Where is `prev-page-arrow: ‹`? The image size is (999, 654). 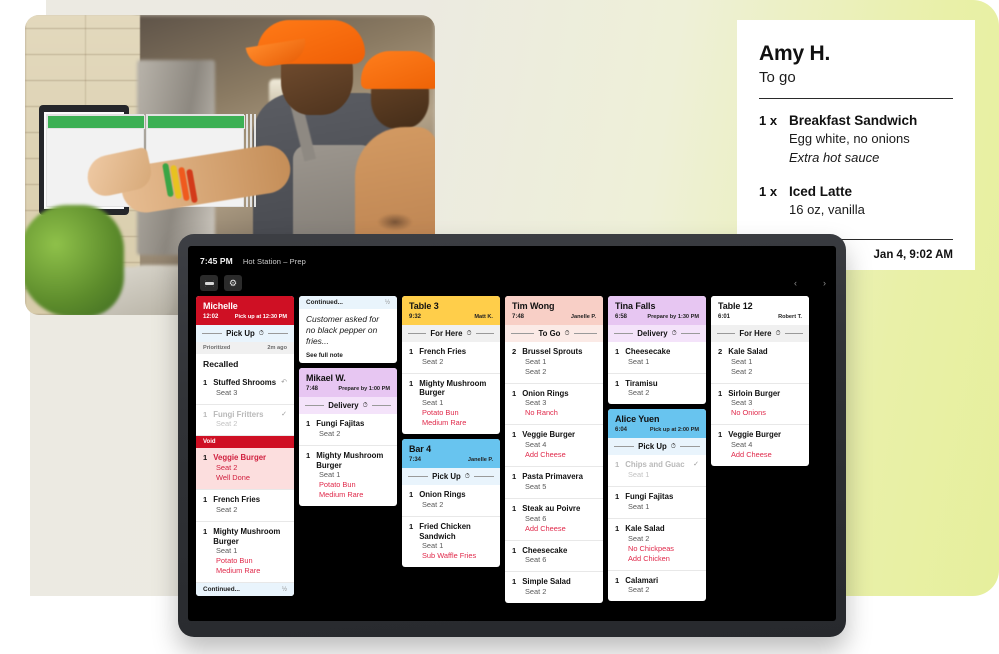
prev-page-arrow: ‹ is located at coordinates (795, 283).